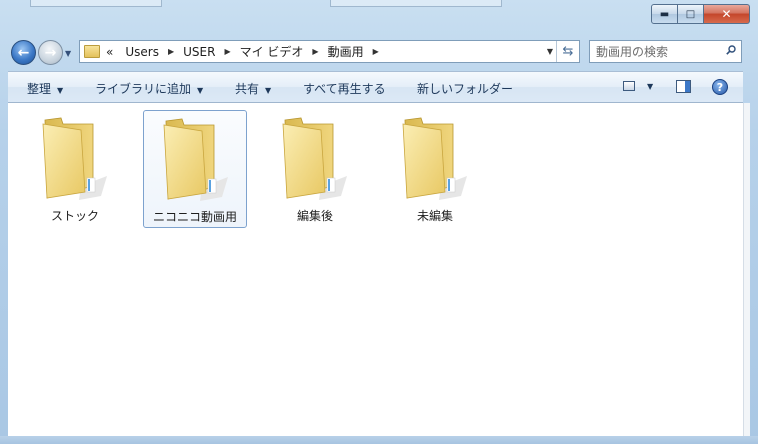 This screenshot has width=758, height=444. I want to click on window-bottom-edge, so click(379, 440).